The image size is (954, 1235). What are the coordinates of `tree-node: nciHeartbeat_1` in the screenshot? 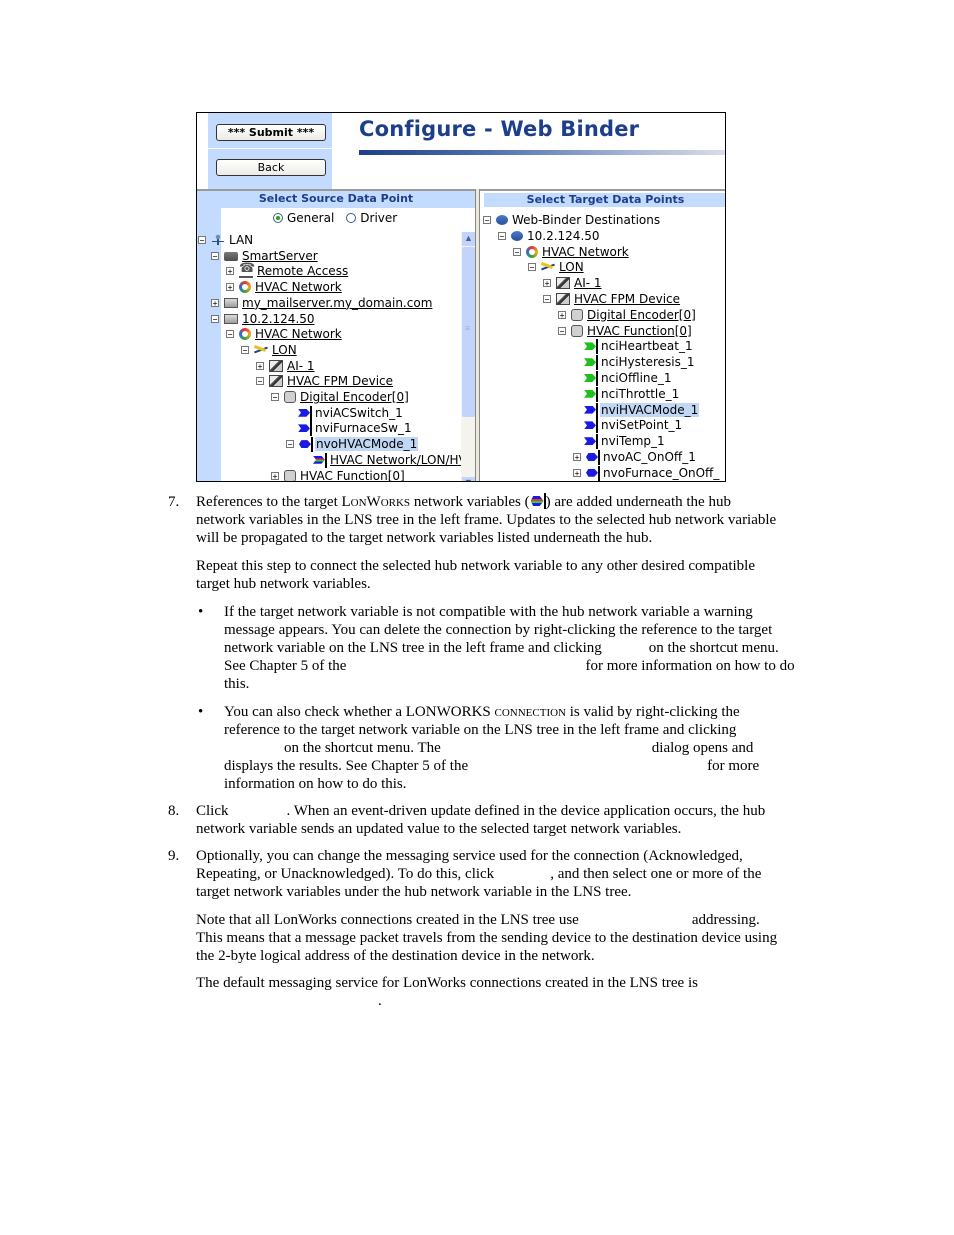 It's located at (639, 346).